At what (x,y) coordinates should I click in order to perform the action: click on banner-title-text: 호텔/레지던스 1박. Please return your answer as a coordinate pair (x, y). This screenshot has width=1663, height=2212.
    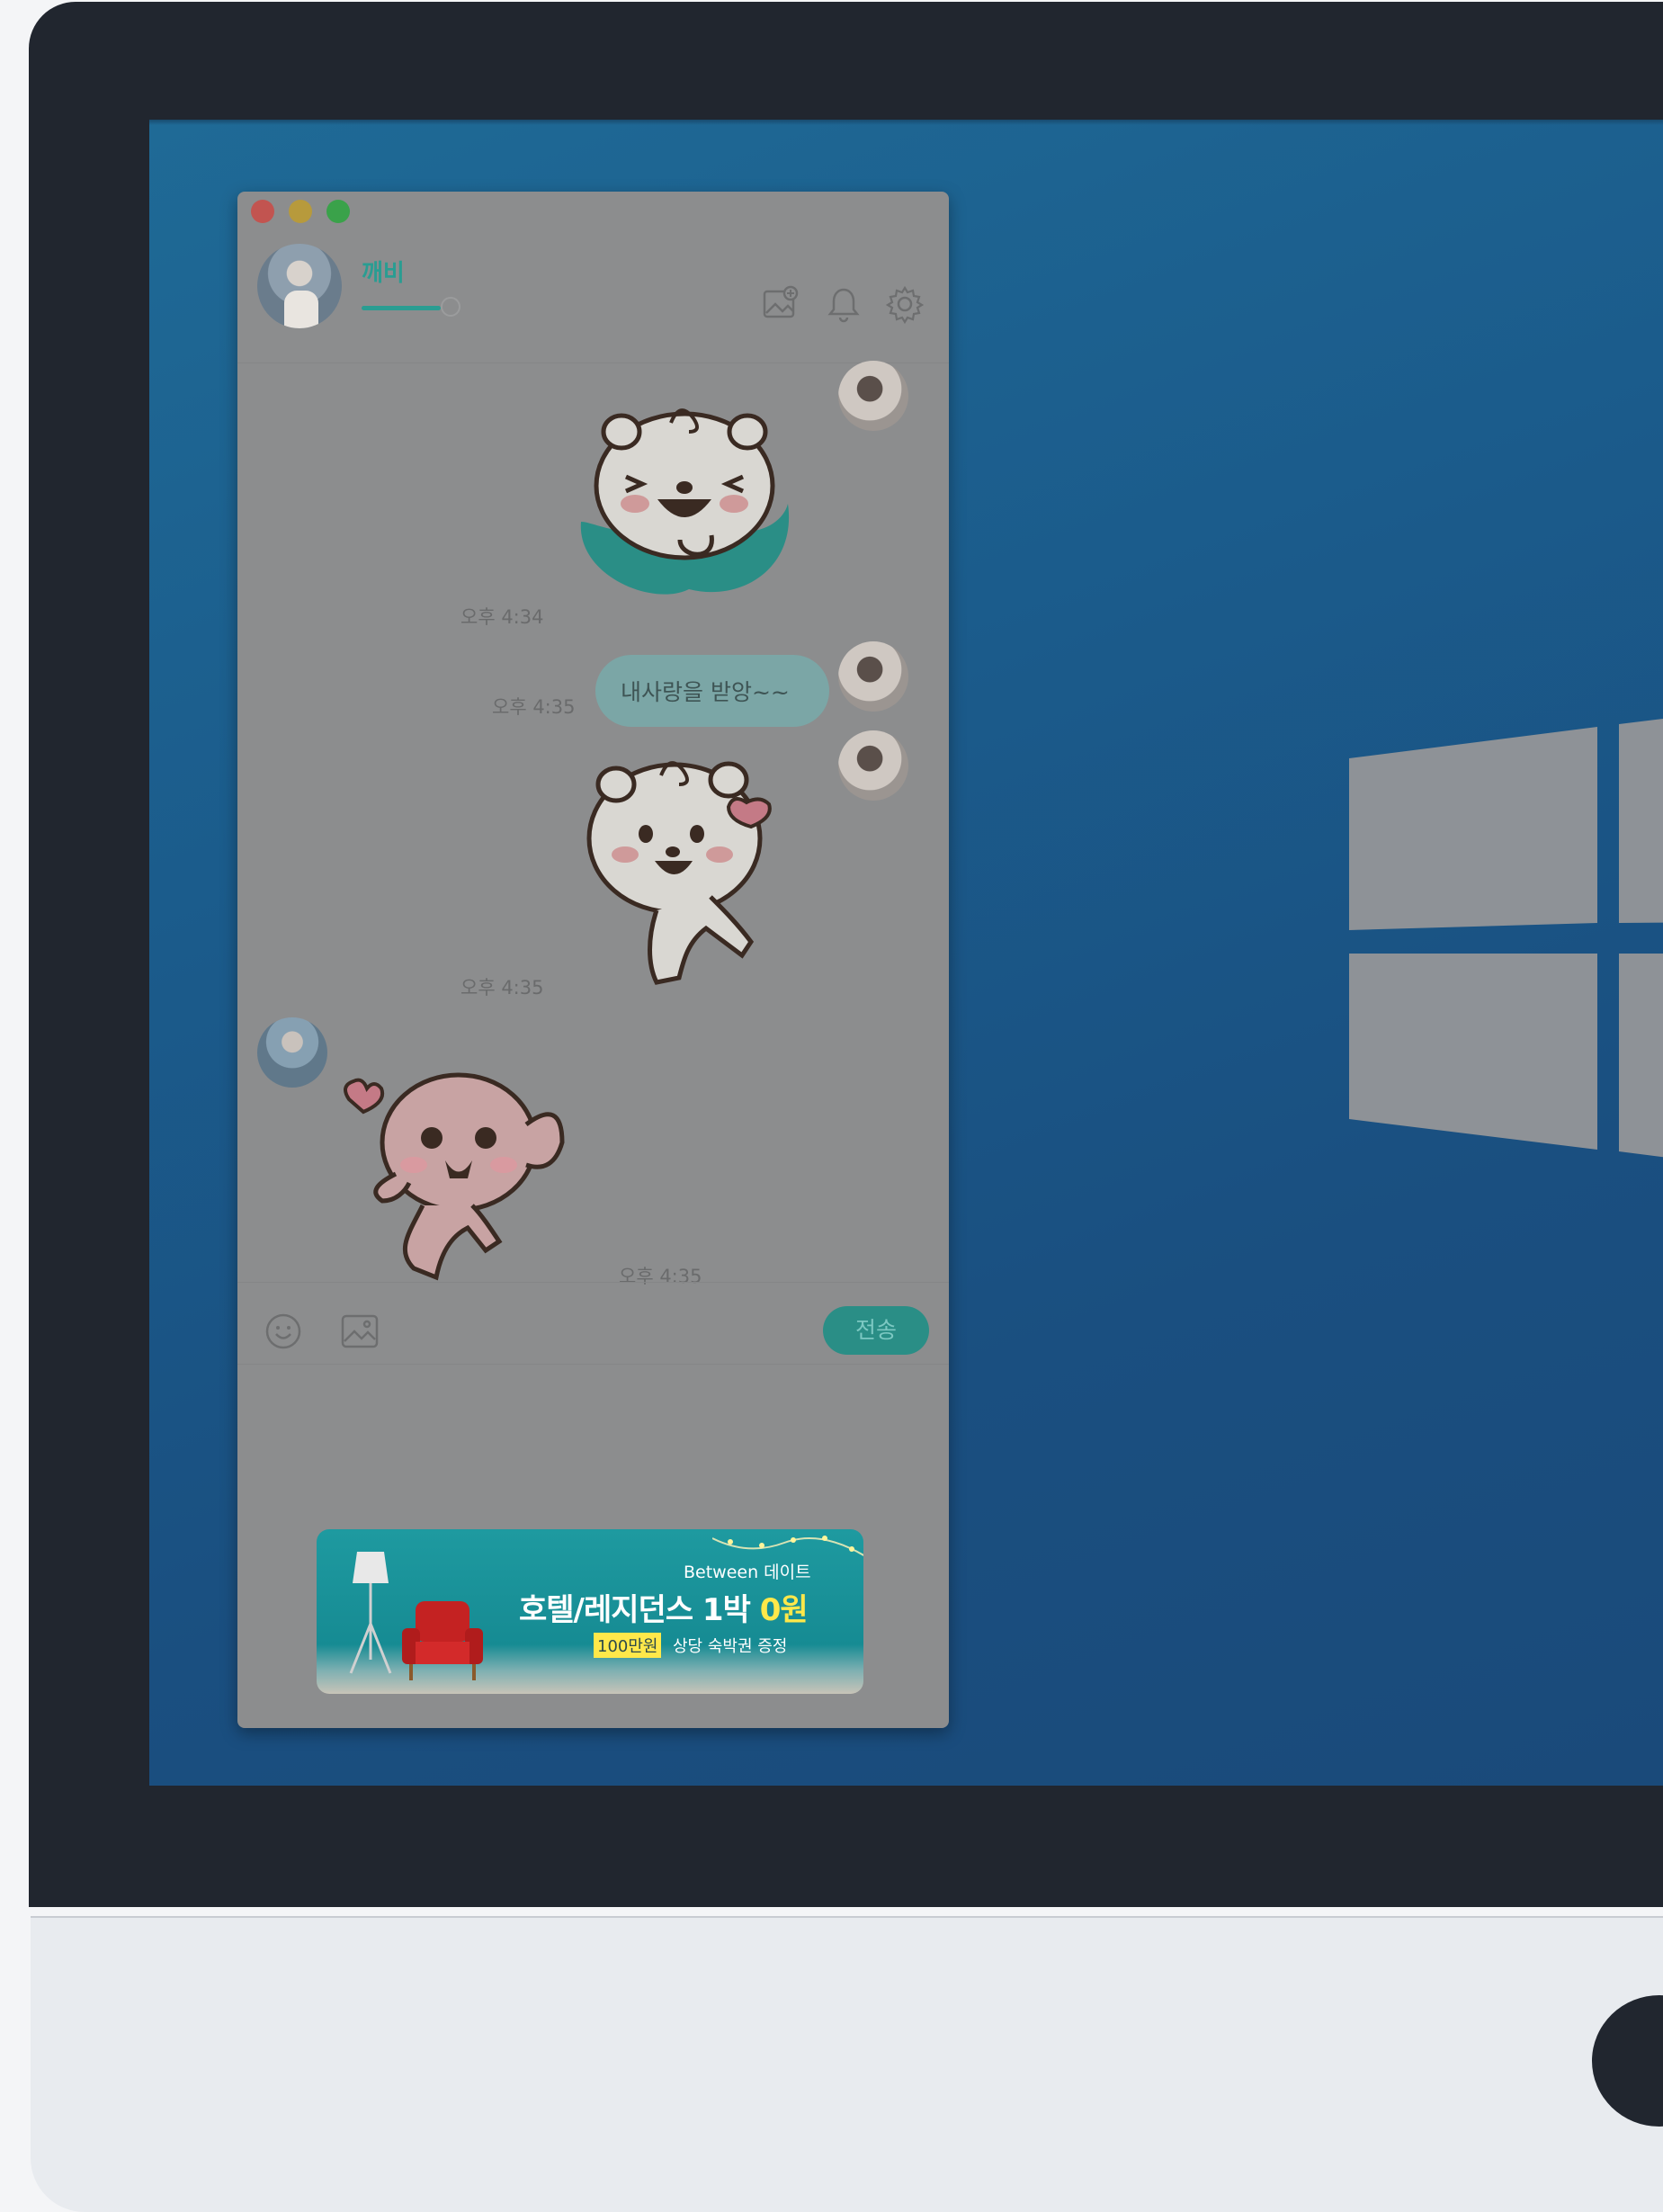
    Looking at the image, I should click on (639, 1610).